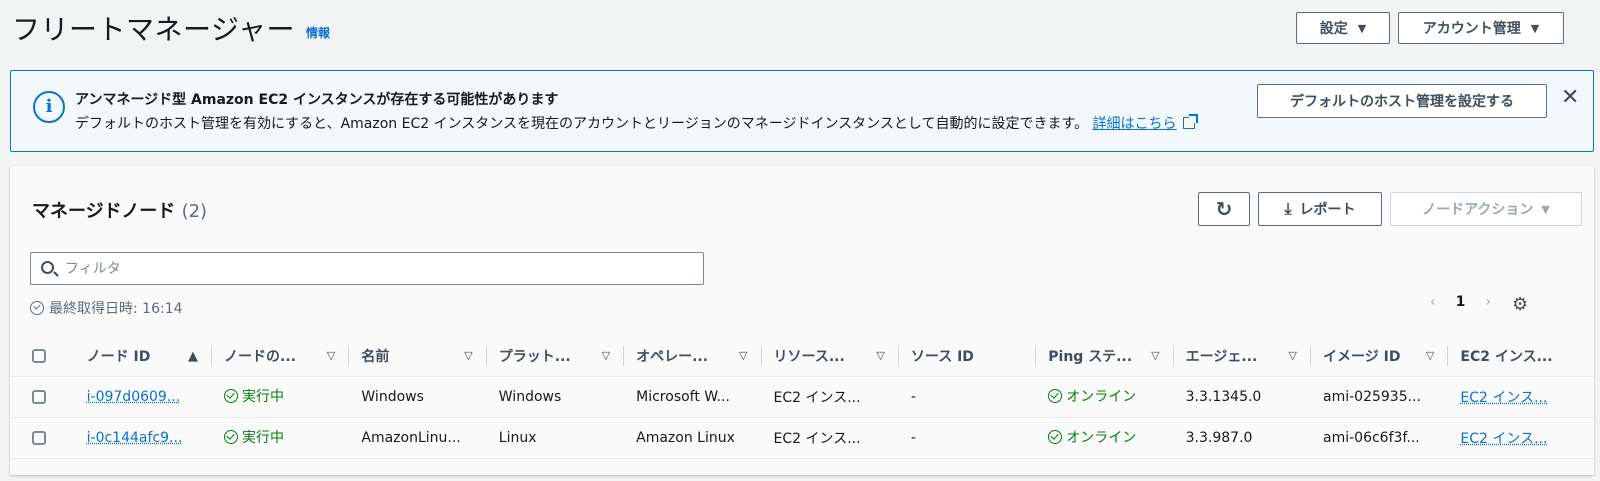  Describe the element at coordinates (1520, 304) in the screenshot. I see `gear-icon: ⚙` at that location.